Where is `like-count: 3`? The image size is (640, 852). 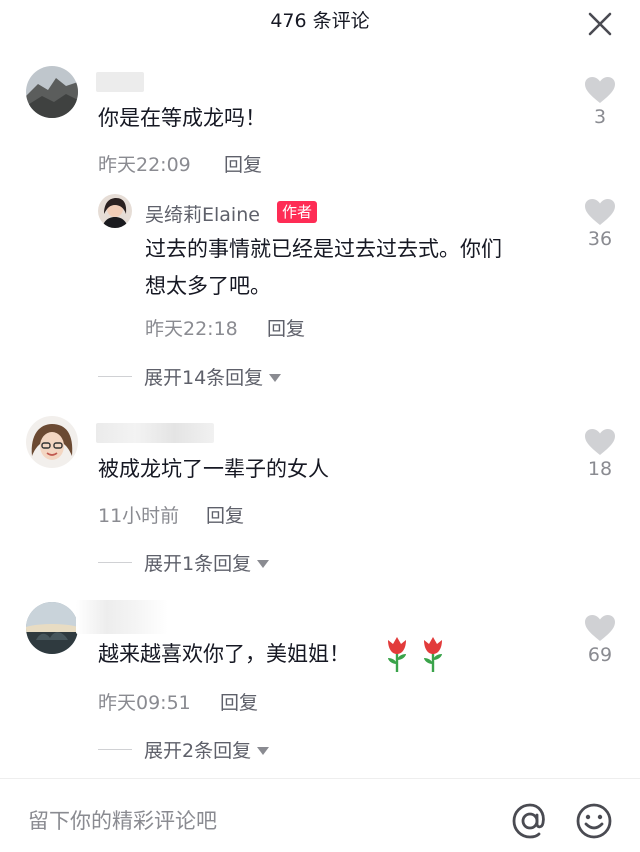 like-count: 3 is located at coordinates (600, 117).